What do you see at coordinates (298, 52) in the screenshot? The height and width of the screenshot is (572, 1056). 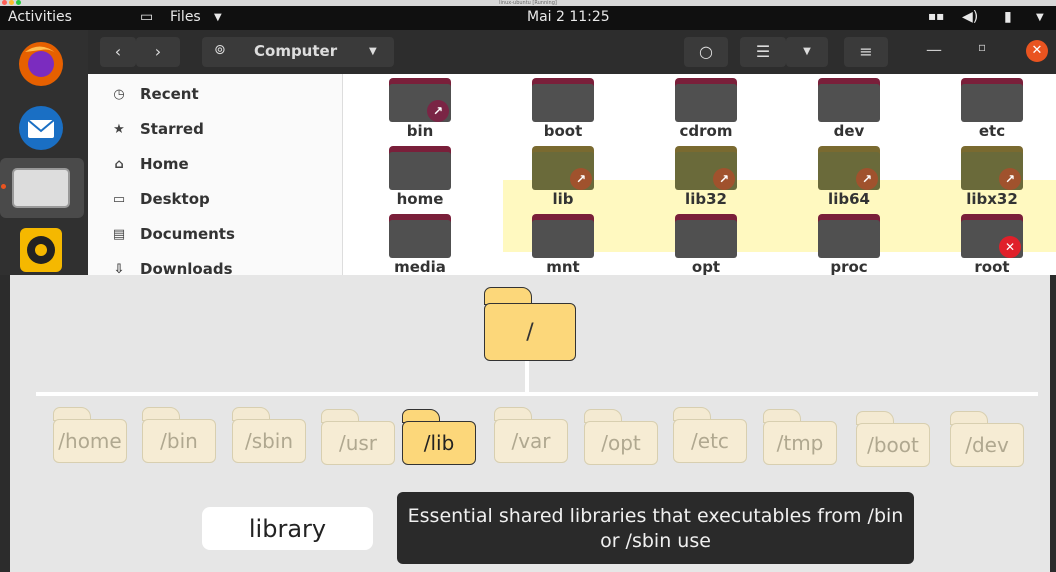 I see `location-bar: ⊚ Computer ▼` at bounding box center [298, 52].